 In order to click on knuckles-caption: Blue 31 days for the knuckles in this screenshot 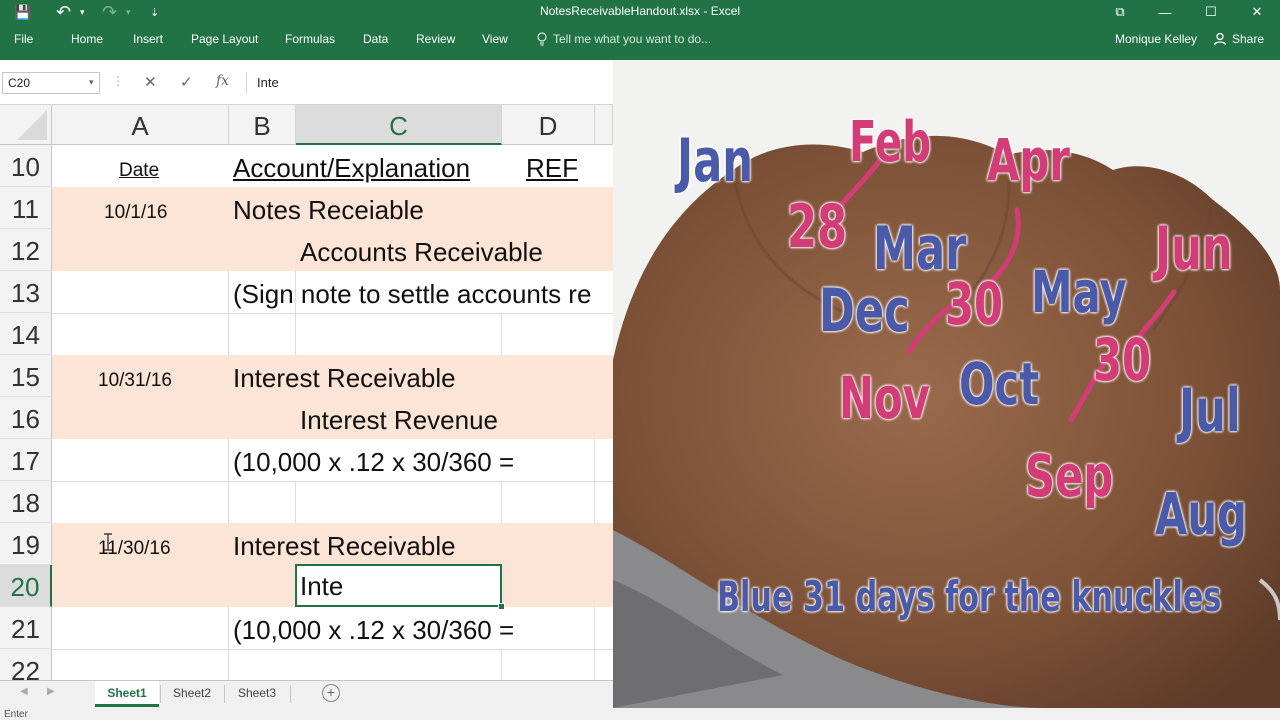, I will do `click(969, 596)`.